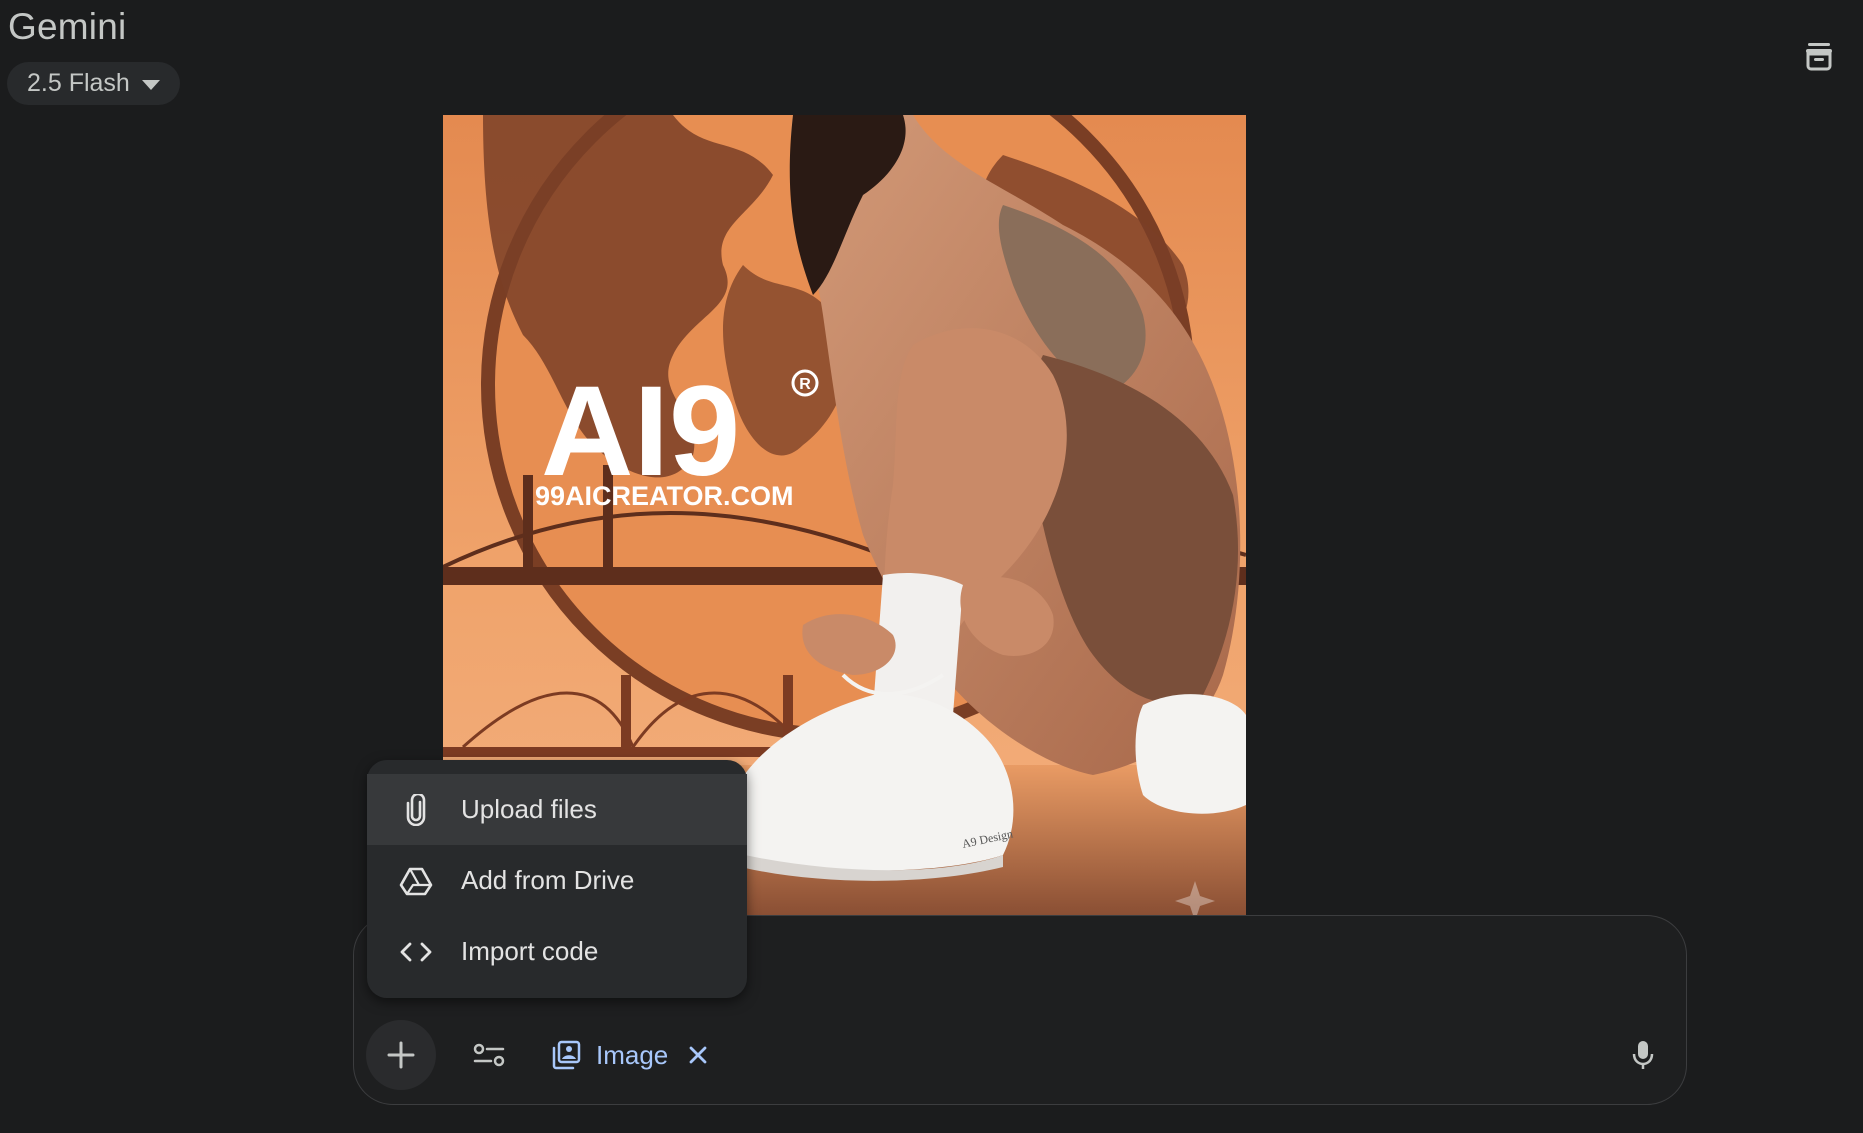 The image size is (1863, 1133). I want to click on menu-item-add-from-drive: Add from Drive, so click(557, 880).